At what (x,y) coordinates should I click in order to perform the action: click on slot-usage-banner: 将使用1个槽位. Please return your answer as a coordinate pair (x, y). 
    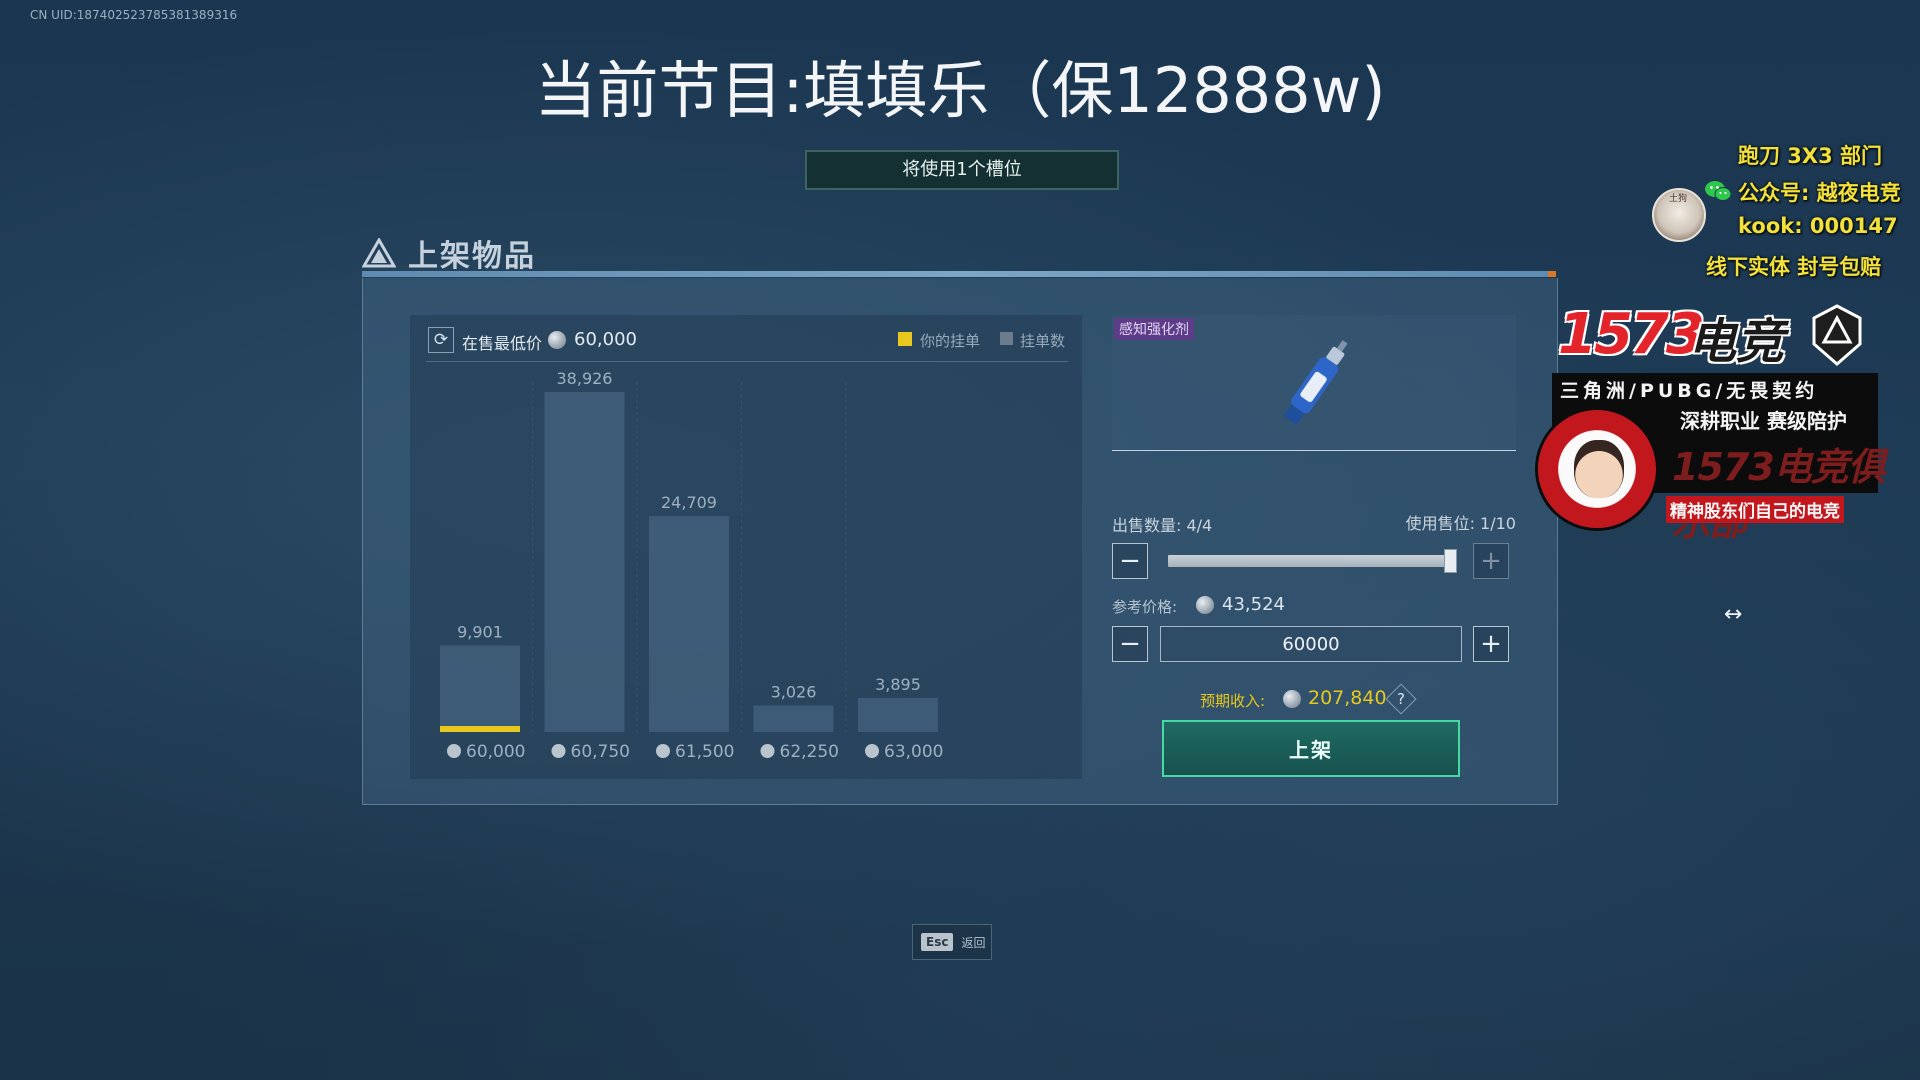
    Looking at the image, I should click on (962, 170).